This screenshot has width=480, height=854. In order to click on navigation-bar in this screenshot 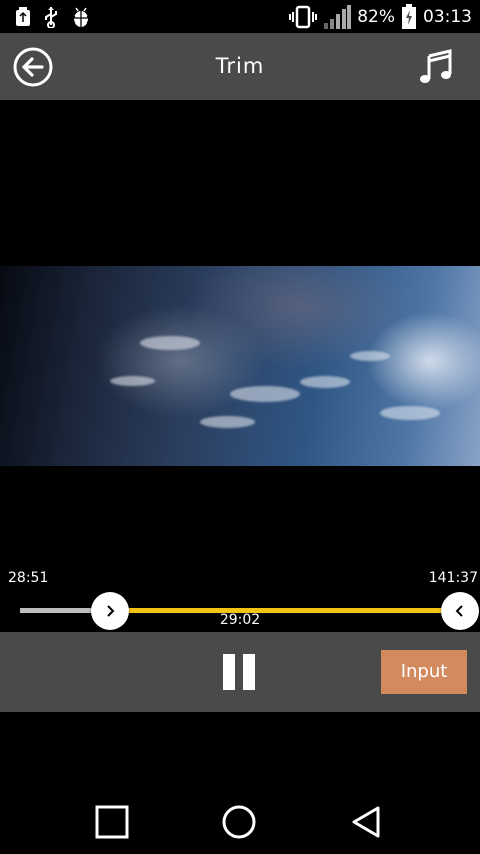, I will do `click(240, 821)`.